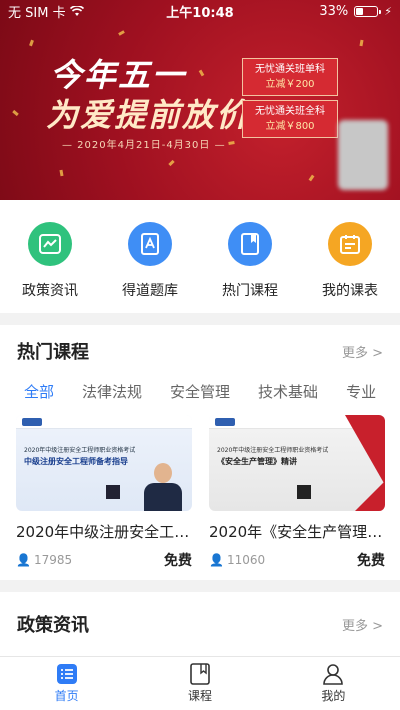 The image size is (400, 710). Describe the element at coordinates (66, 674) in the screenshot. I see `home-icon` at that location.